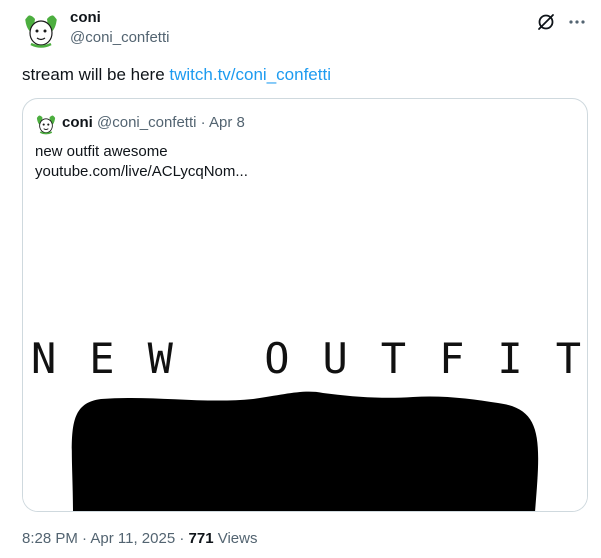 This screenshot has height=558, width=601. I want to click on quote-date: Apr 8, so click(227, 122).